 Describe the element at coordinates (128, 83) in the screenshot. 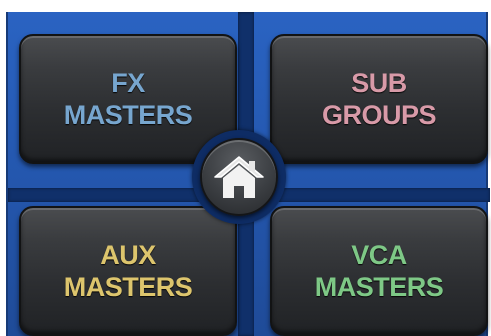

I see `fx-masters-label-line1: FX` at that location.